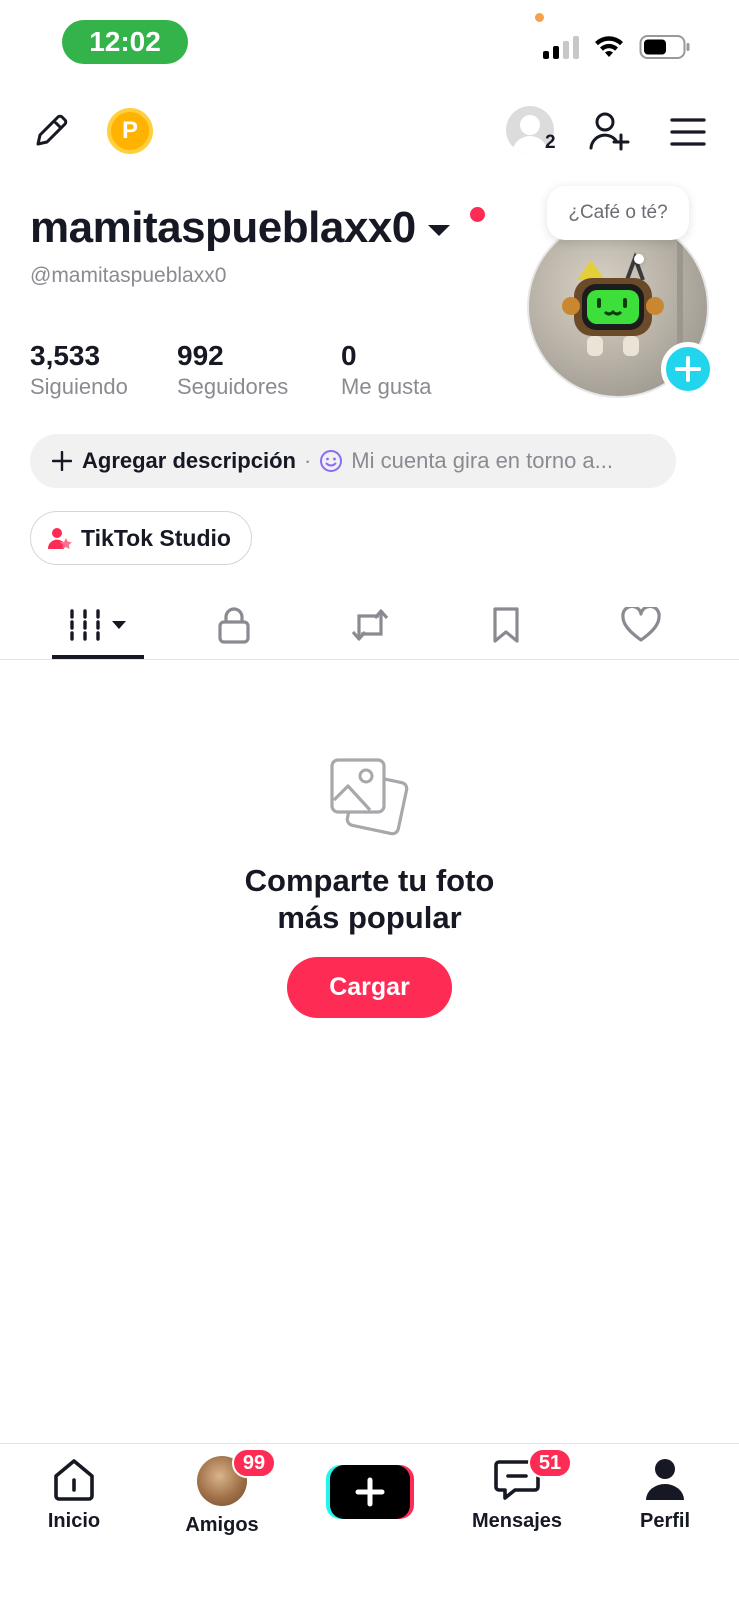  I want to click on nav-profile: Perfil, so click(665, 1494).